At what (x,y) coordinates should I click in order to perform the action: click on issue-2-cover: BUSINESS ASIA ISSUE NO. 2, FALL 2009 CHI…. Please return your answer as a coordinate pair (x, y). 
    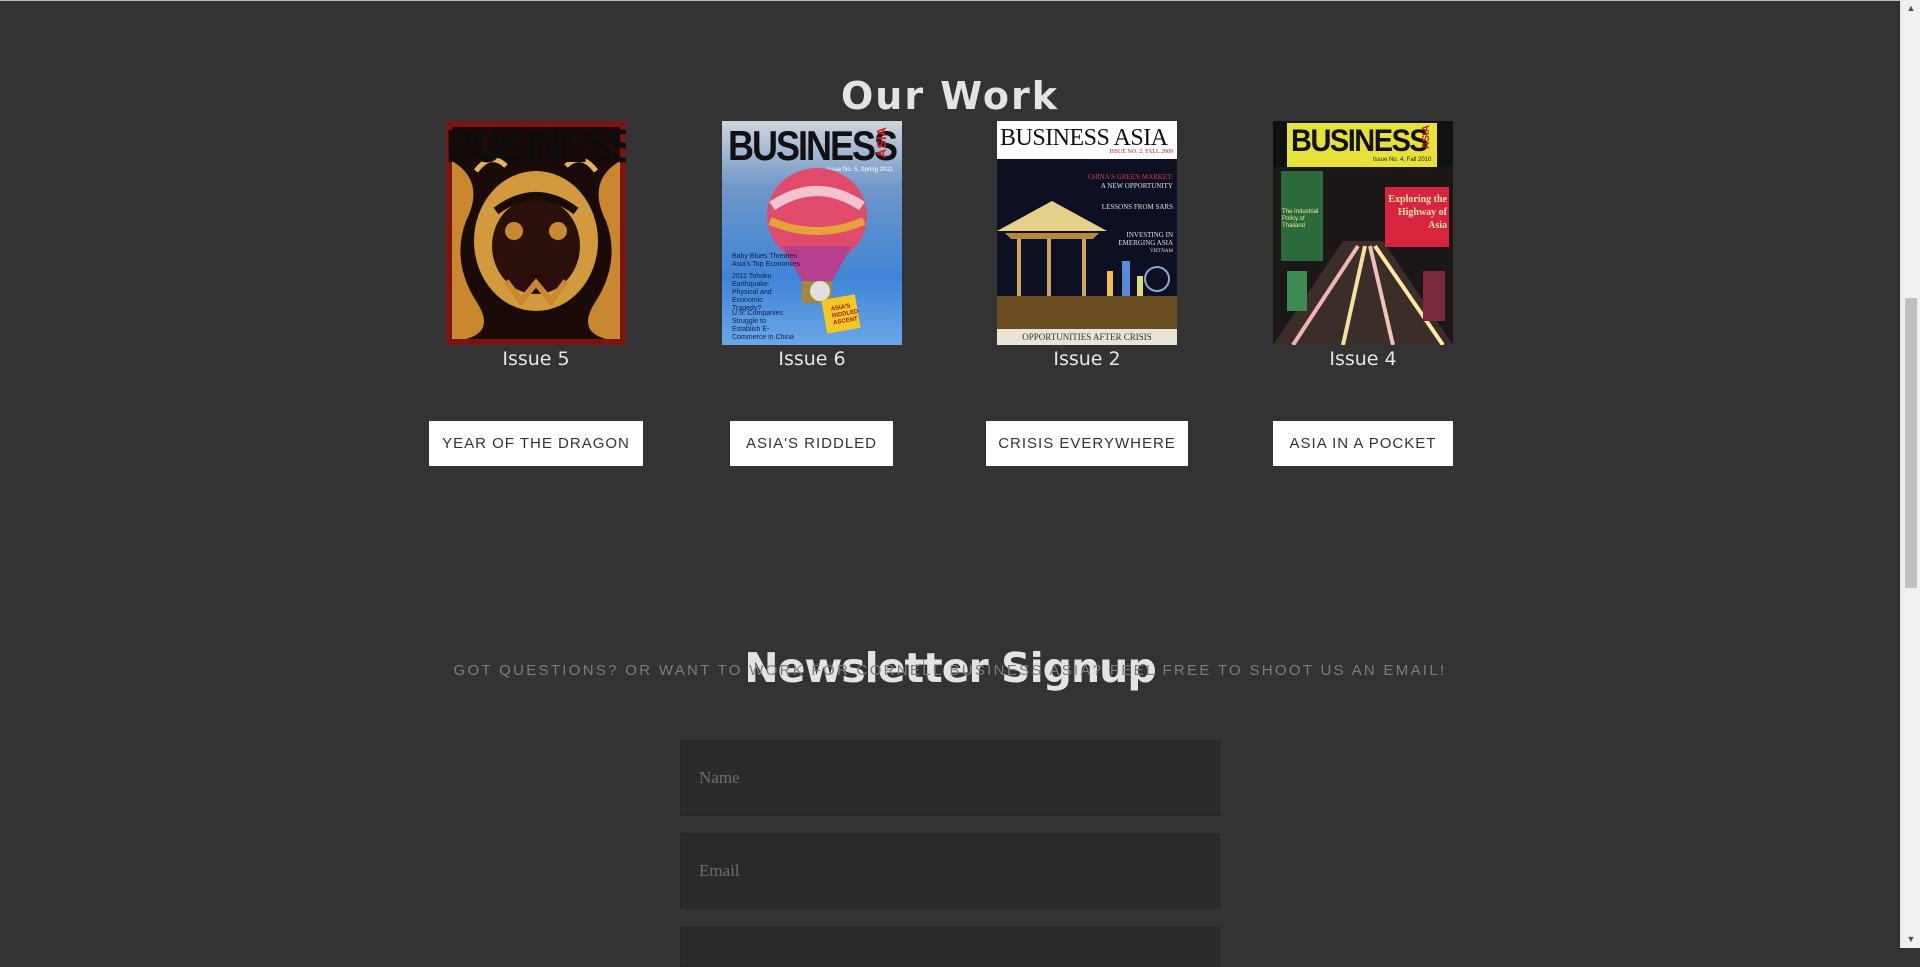
    Looking at the image, I should click on (1087, 233).